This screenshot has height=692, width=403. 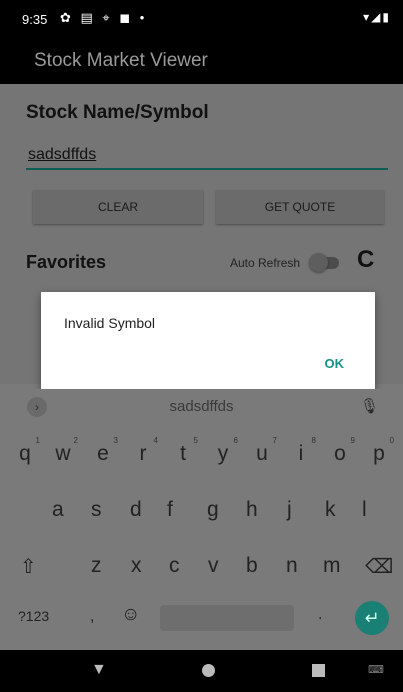 I want to click on key-label: y, so click(x=223, y=453).